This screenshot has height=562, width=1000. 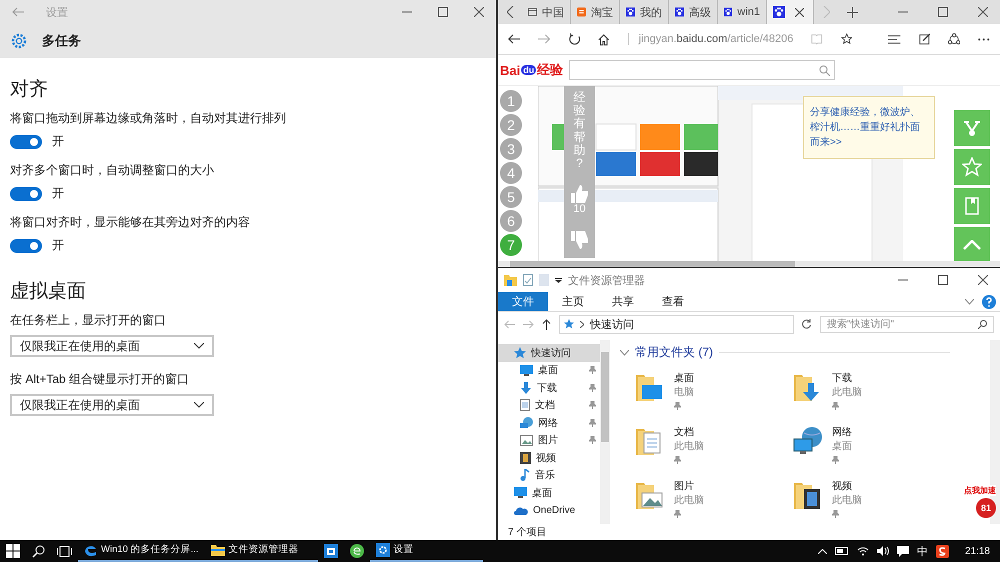 I want to click on nav-item: 下载, so click(x=549, y=387).